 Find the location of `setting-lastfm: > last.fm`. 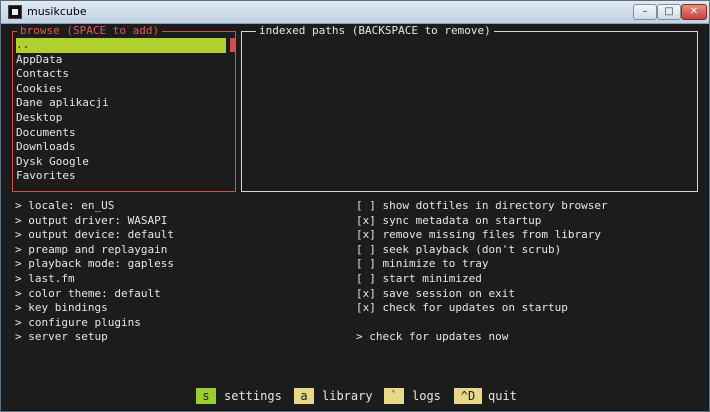

setting-lastfm: > last.fm is located at coordinates (94, 279).